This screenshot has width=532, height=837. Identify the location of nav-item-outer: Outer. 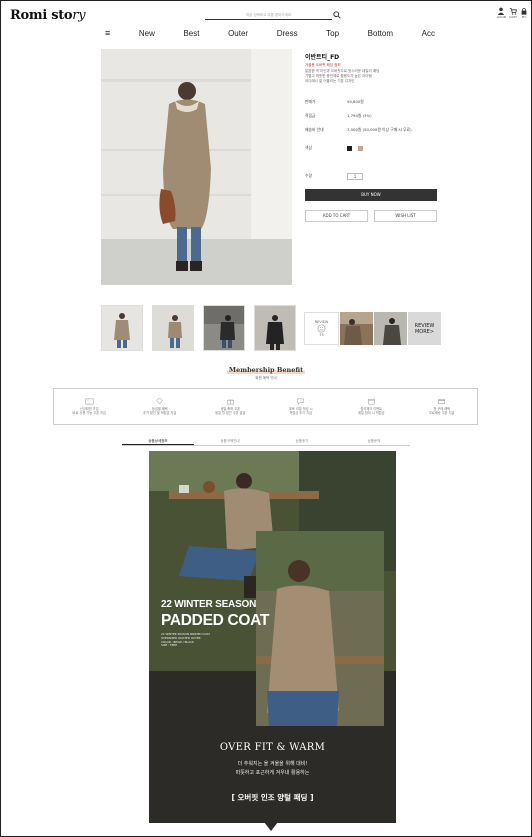
(238, 33).